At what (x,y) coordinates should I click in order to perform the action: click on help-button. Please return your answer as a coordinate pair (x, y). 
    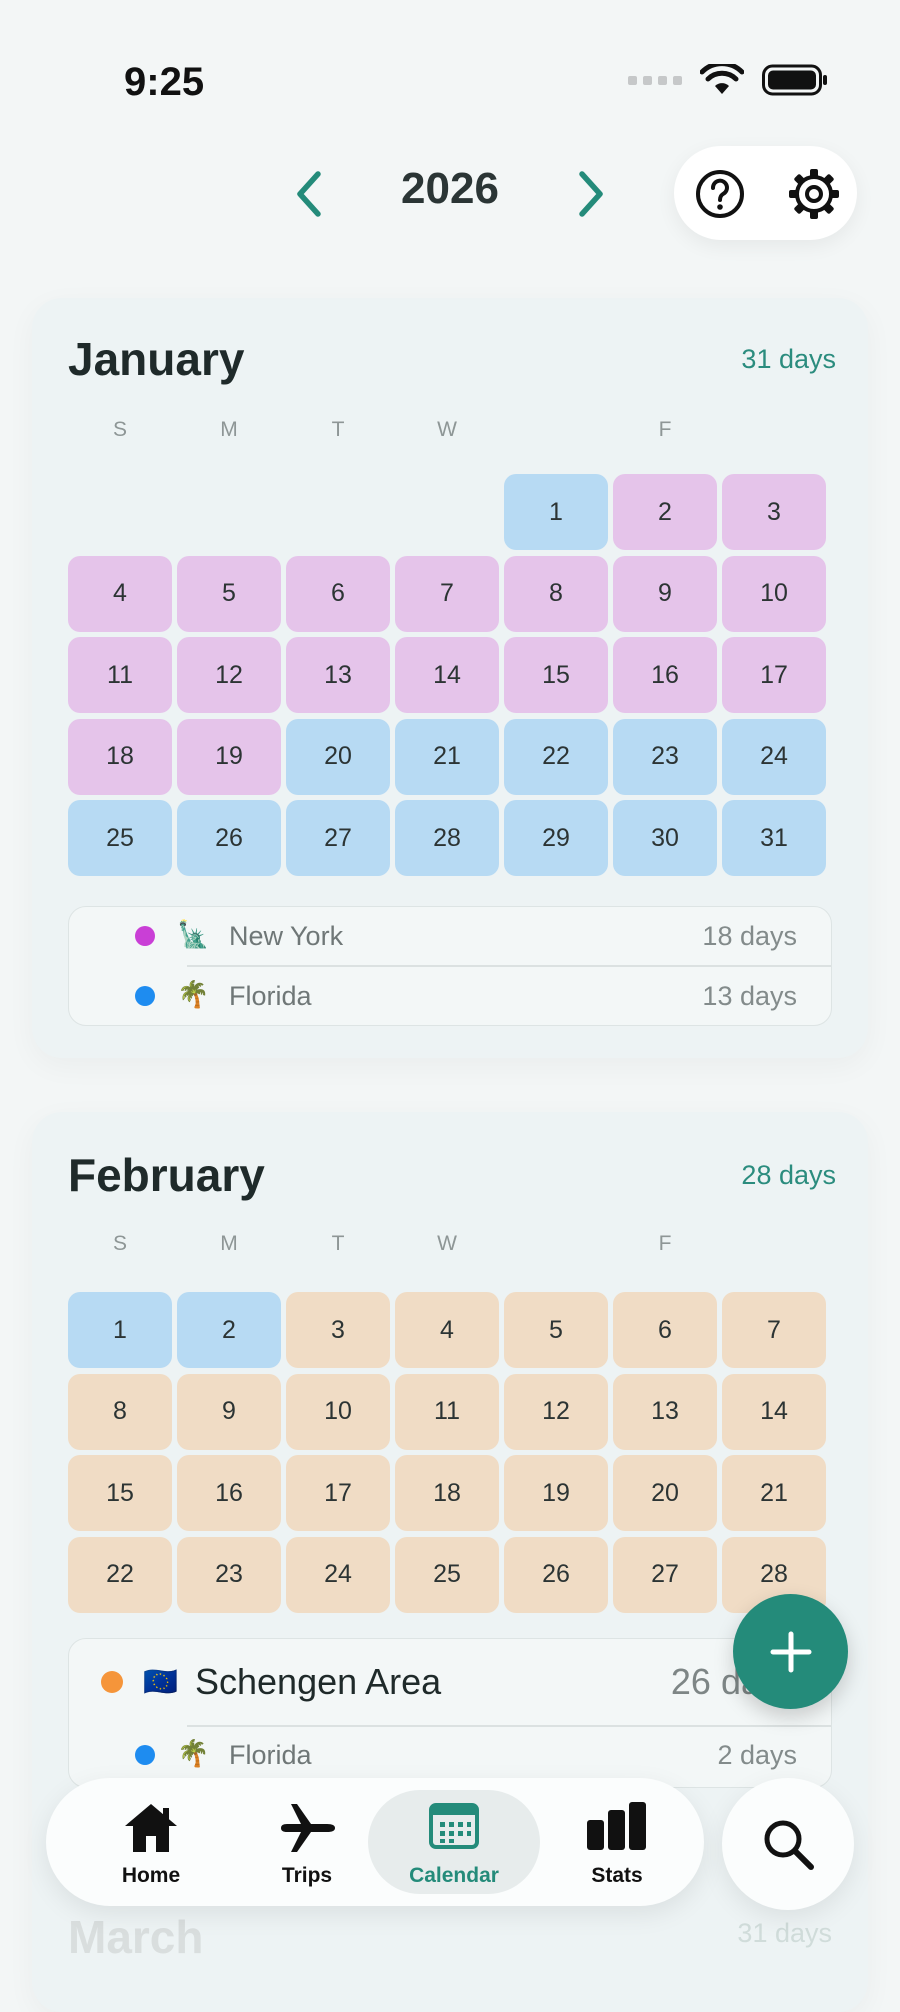
    Looking at the image, I should click on (720, 194).